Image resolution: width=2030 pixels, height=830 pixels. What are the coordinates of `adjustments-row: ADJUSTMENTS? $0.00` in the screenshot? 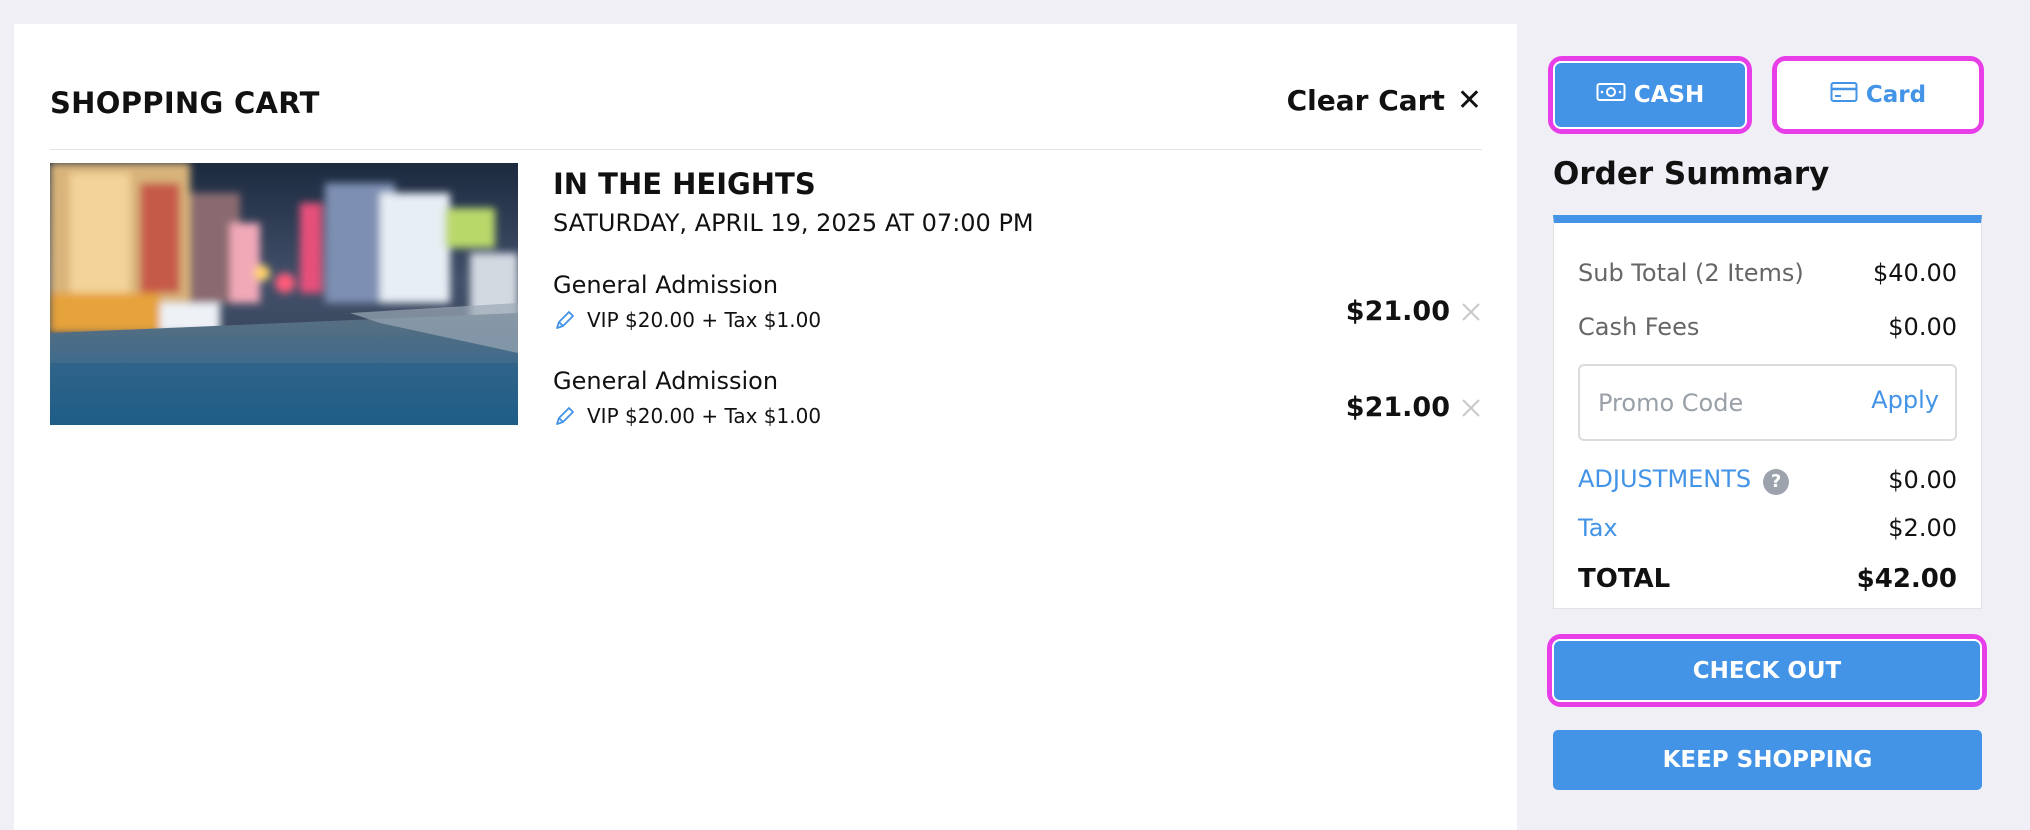 It's located at (1767, 480).